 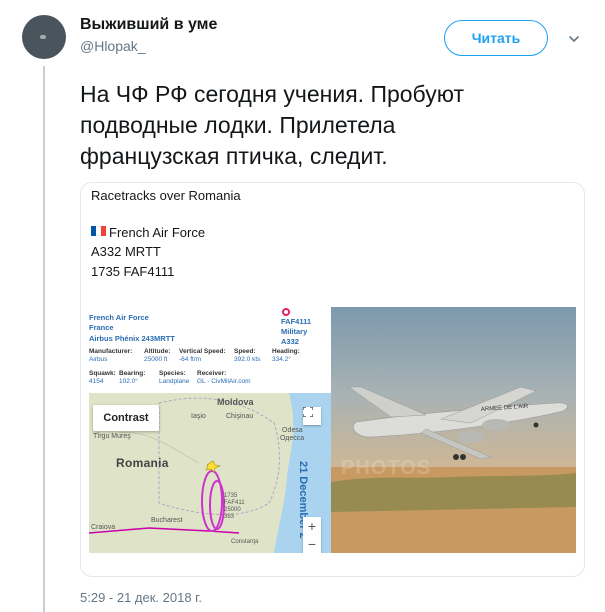 What do you see at coordinates (112, 436) in the screenshot?
I see `map-label-targu-mures: Tîrgu Mureş` at bounding box center [112, 436].